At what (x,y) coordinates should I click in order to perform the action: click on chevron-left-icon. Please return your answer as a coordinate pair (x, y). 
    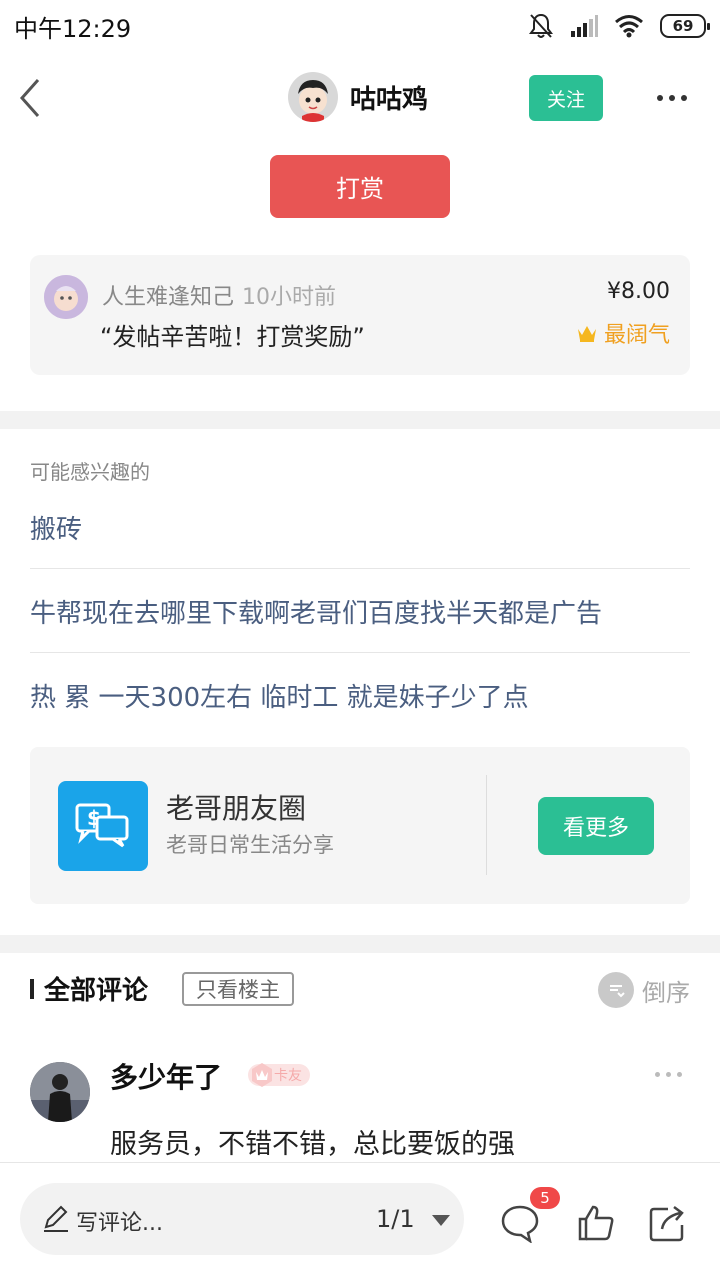
    Looking at the image, I should click on (29, 98).